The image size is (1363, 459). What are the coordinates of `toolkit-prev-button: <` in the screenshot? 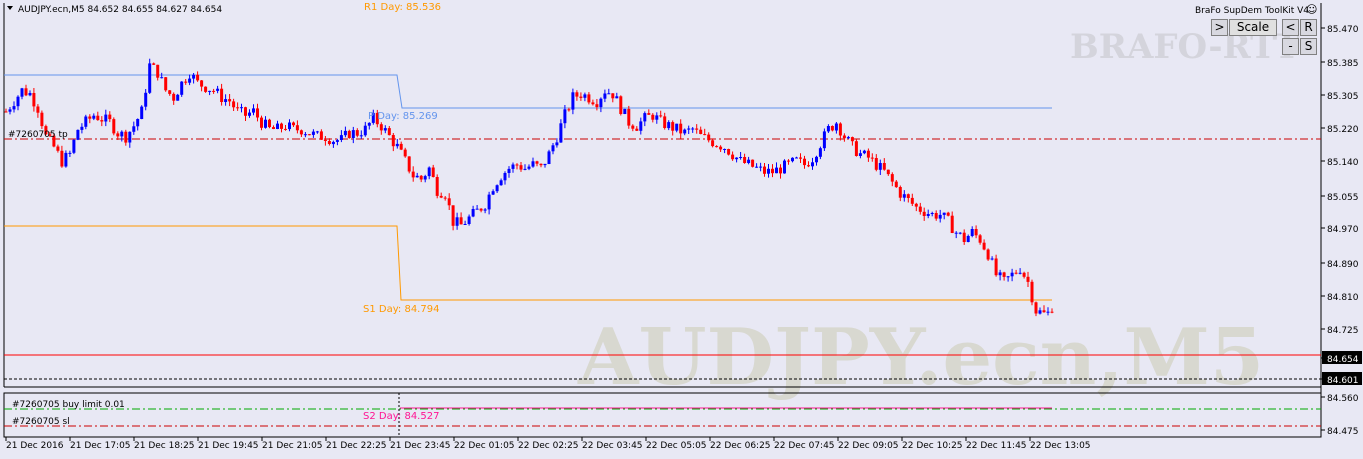 It's located at (1290, 27).